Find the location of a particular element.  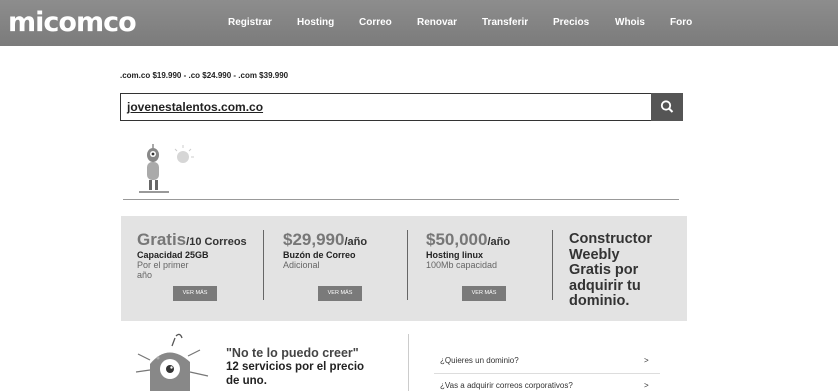

promo-quote-line3: de uno. is located at coordinates (246, 381).